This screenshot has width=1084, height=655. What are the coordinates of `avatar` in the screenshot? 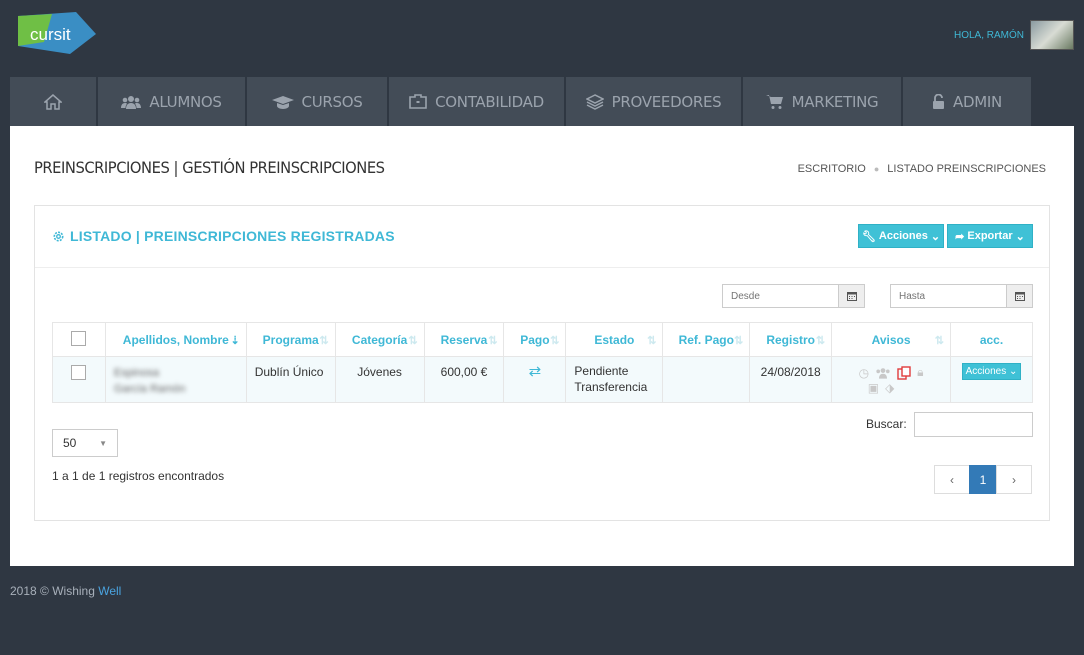 It's located at (1052, 35).